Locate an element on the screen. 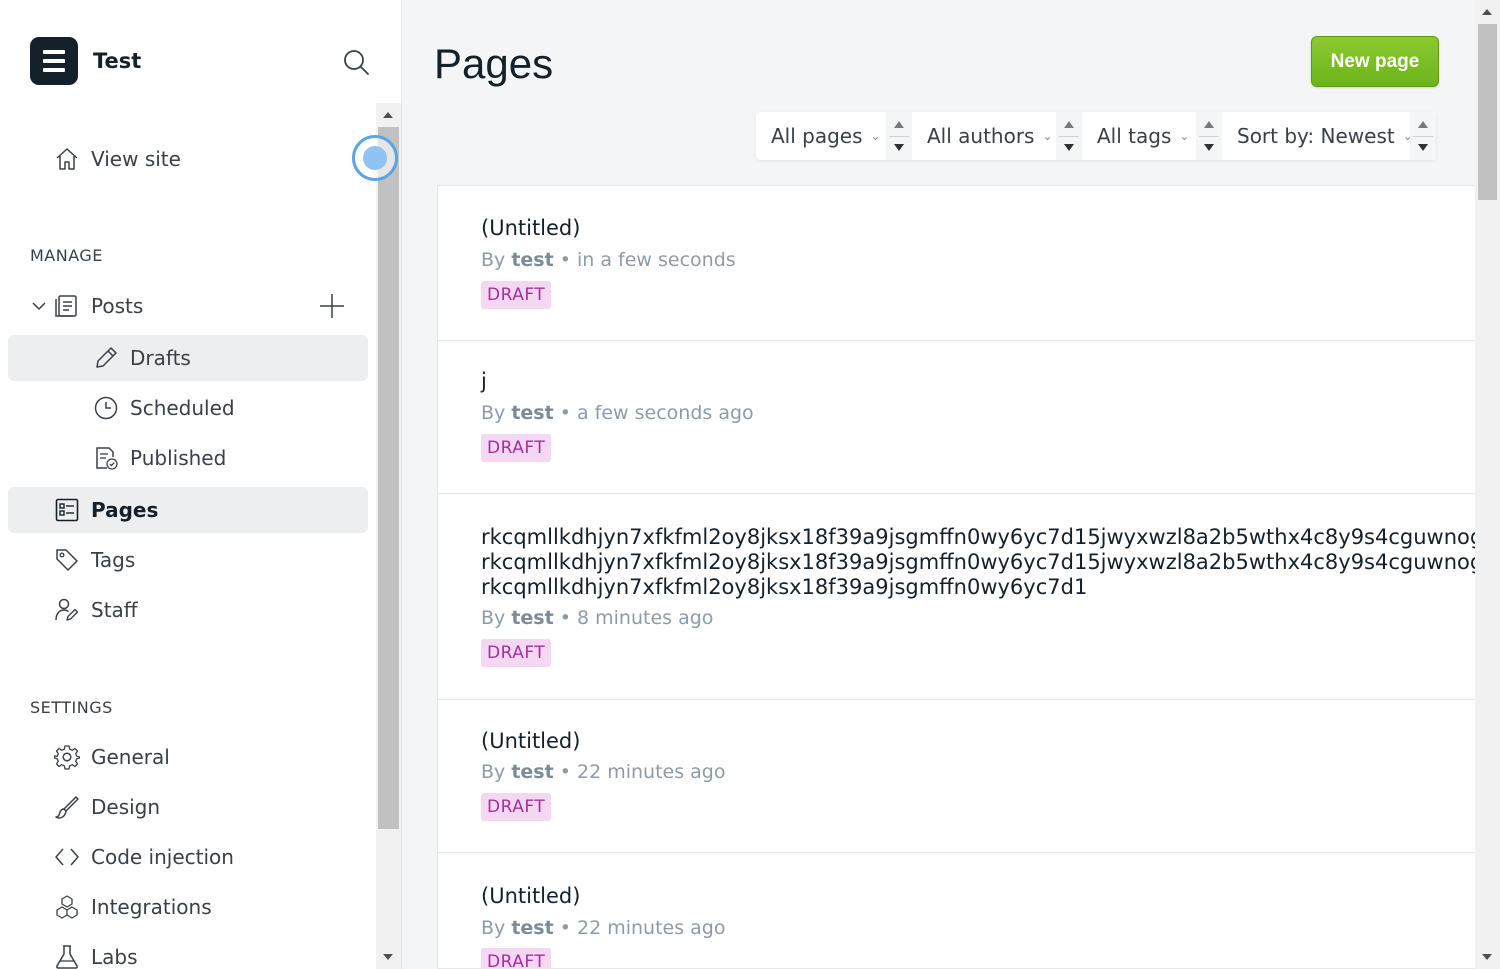 The image size is (1500, 969). gear-icon is located at coordinates (67, 757).